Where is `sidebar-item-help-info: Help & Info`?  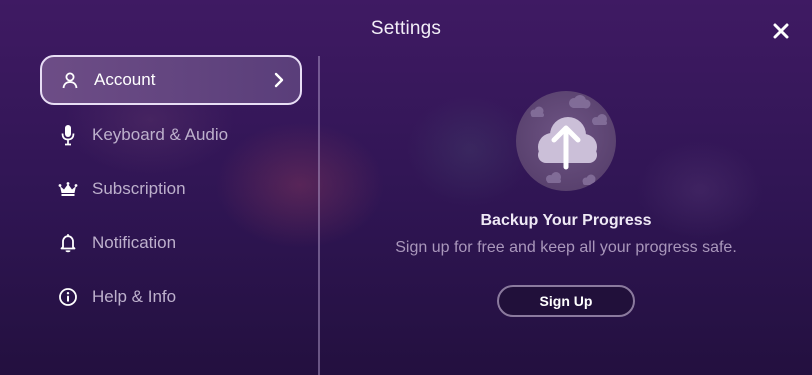
sidebar-item-help-info: Help & Info is located at coordinates (171, 297).